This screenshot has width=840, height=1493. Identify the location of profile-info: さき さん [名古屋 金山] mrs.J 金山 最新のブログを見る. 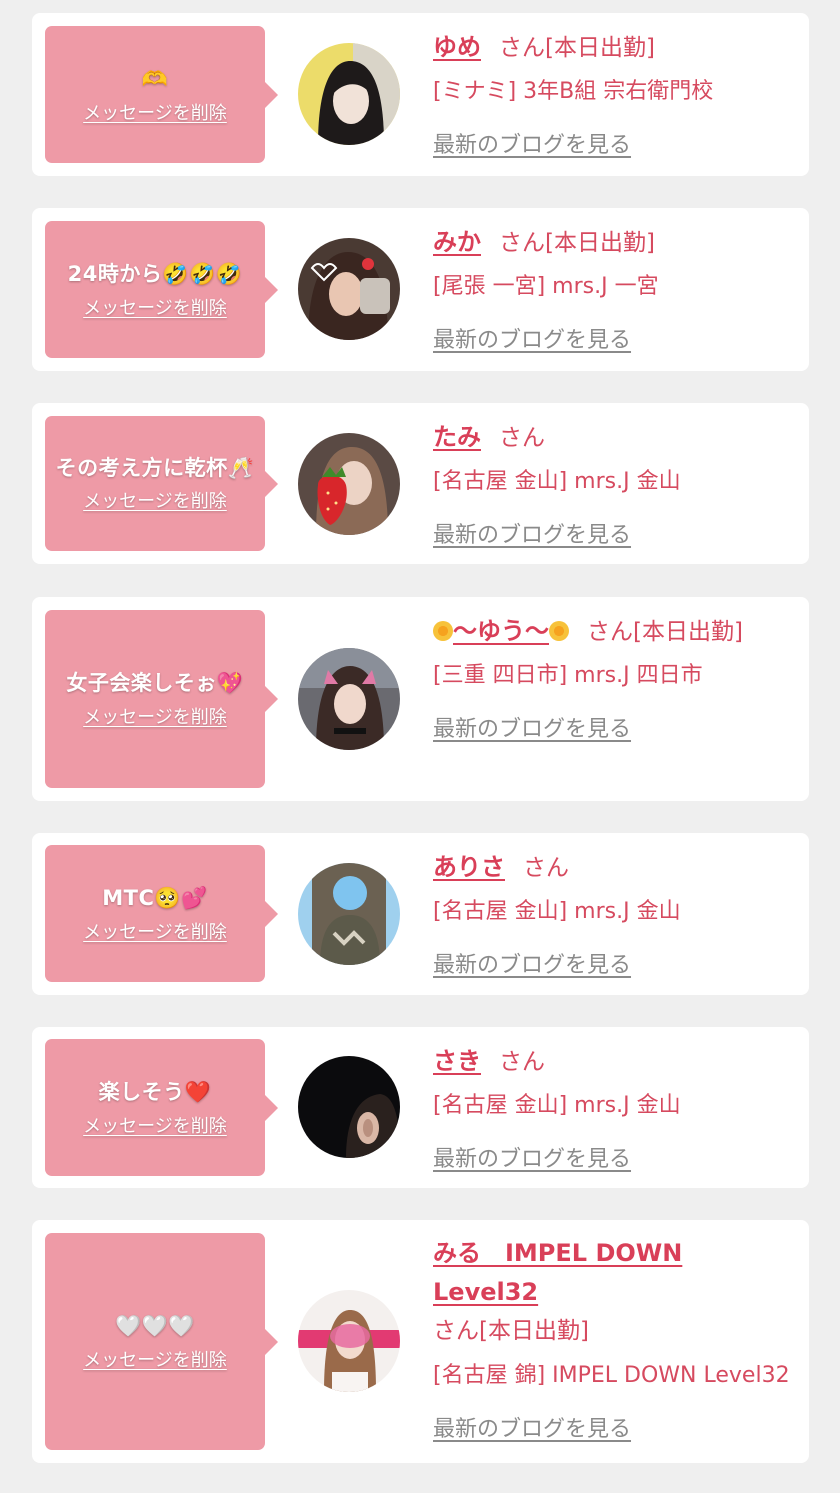
(613, 1110).